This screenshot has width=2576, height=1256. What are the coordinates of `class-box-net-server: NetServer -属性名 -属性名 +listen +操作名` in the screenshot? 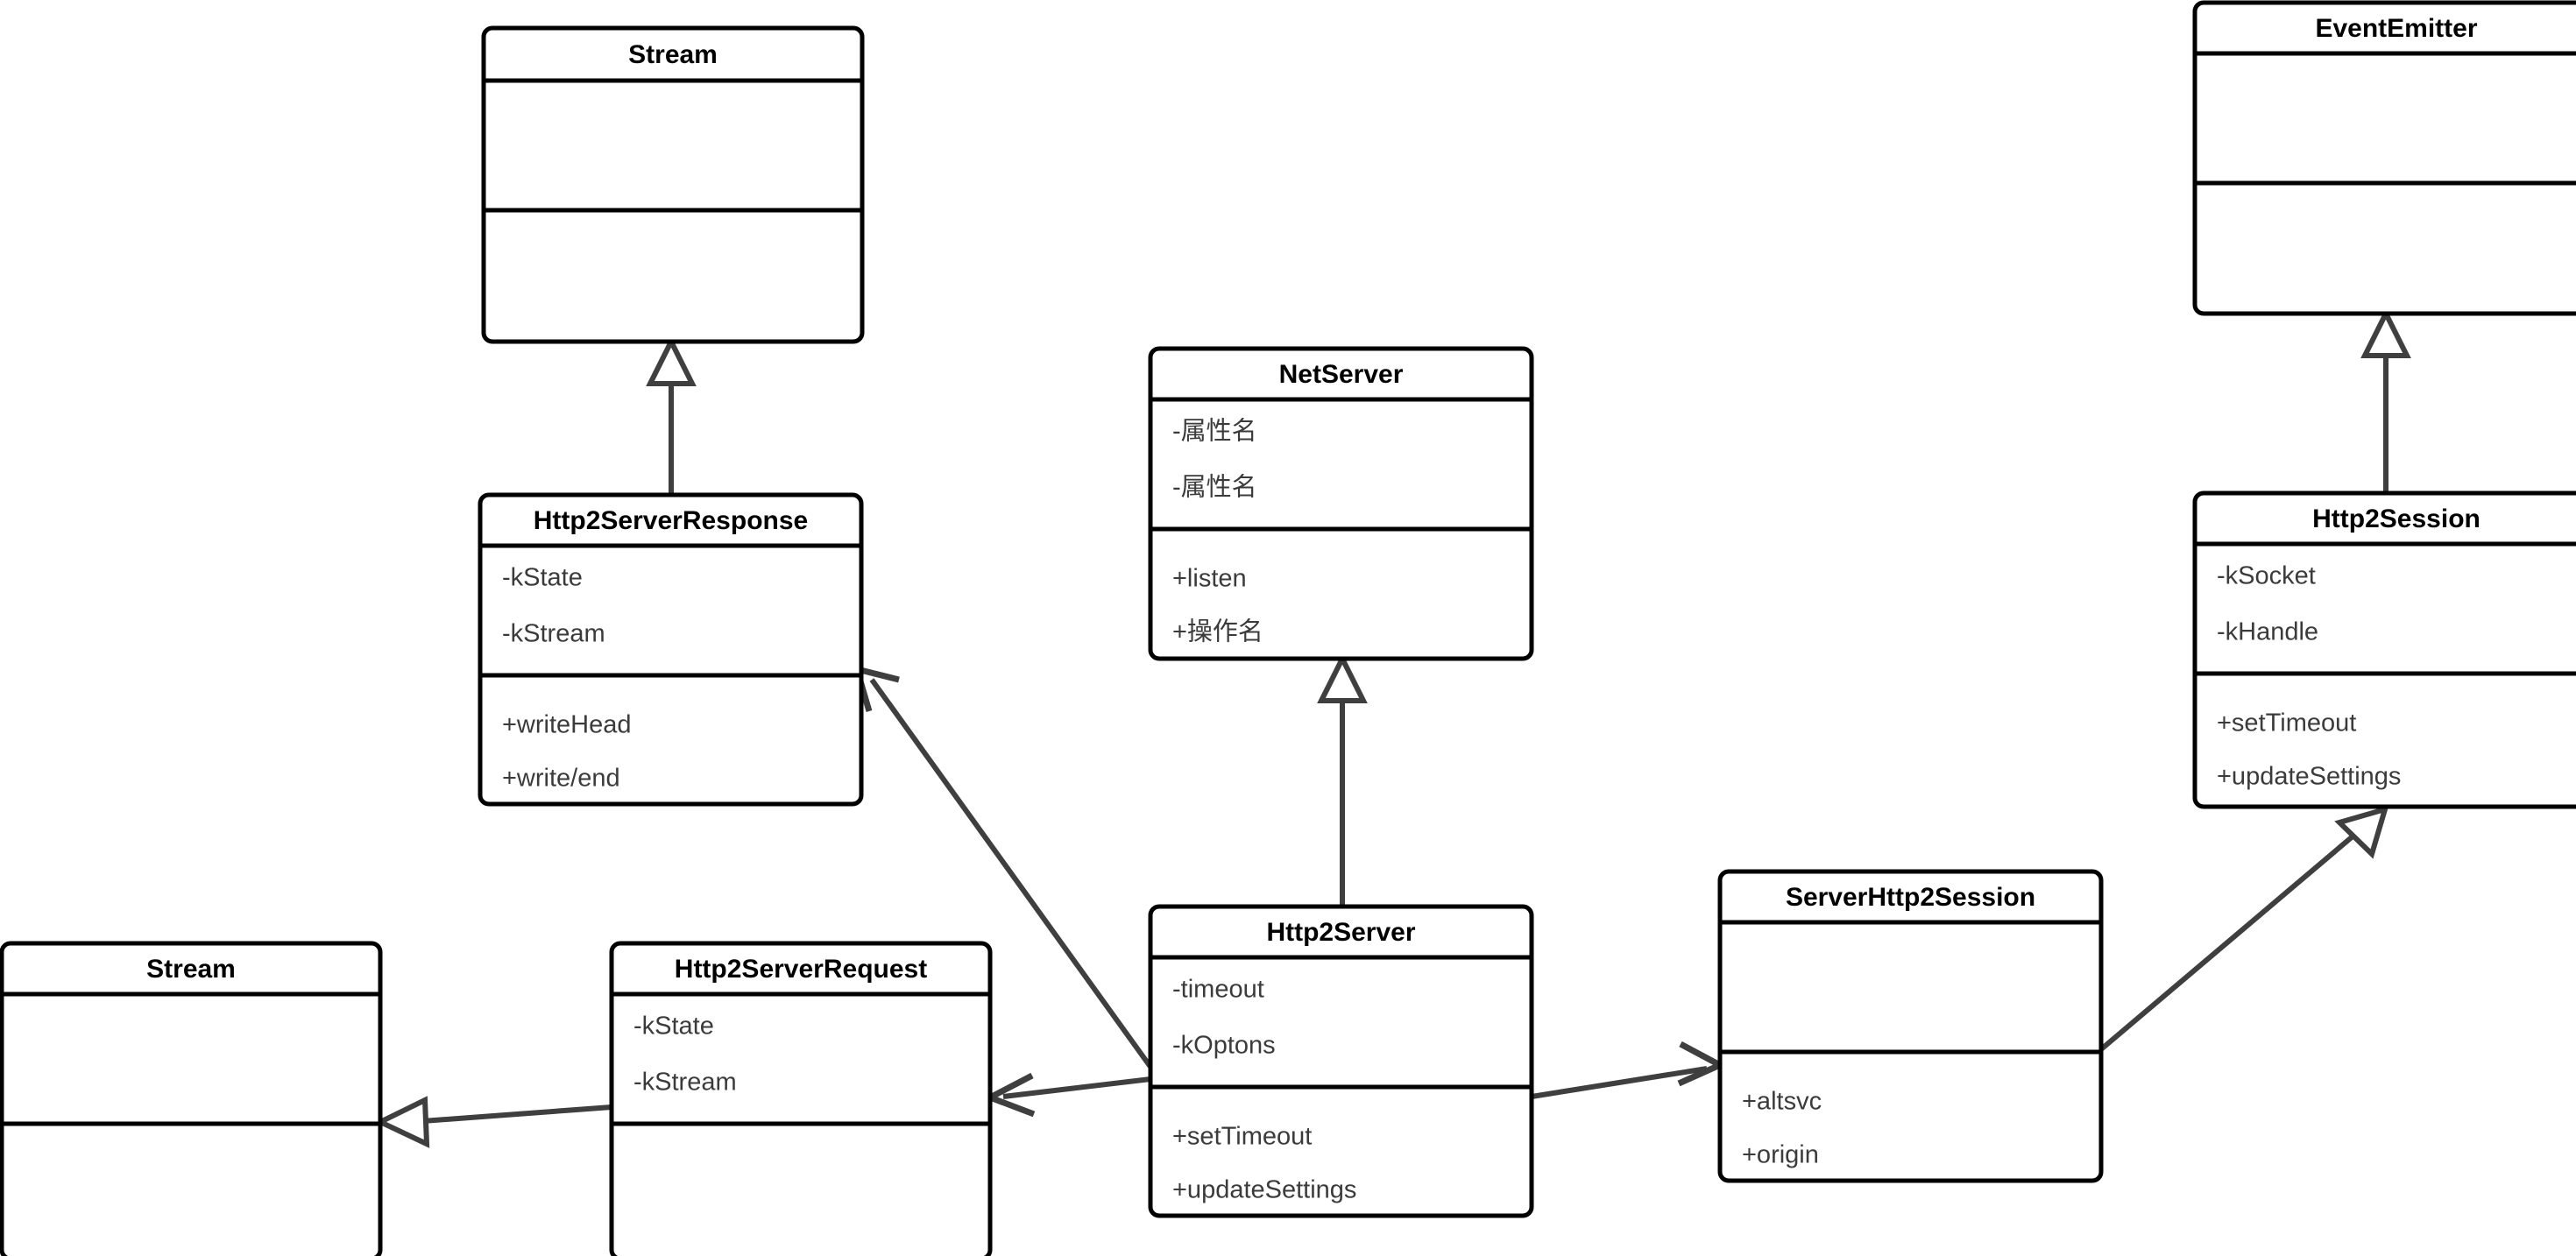 It's located at (1341, 503).